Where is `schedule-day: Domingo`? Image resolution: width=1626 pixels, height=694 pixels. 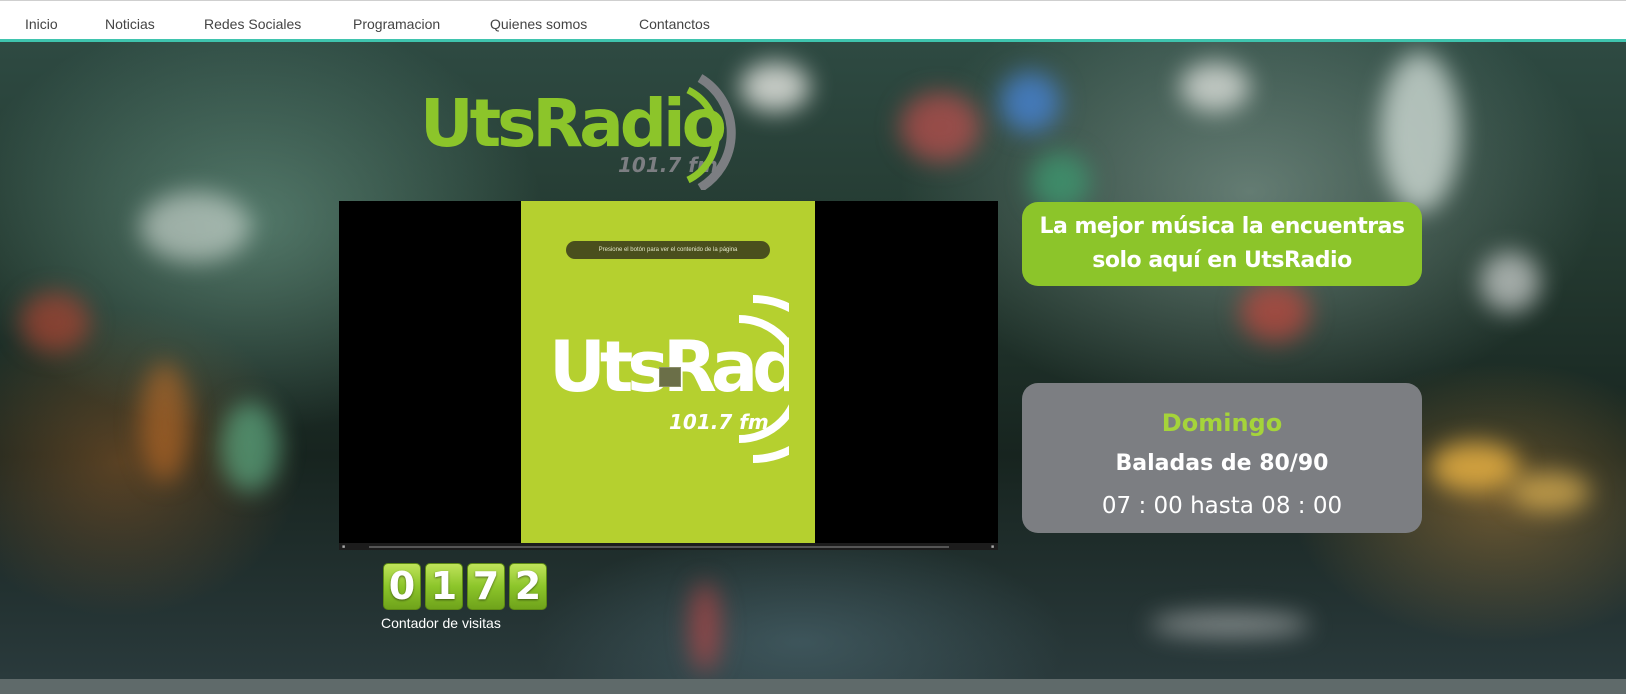
schedule-day: Domingo is located at coordinates (1222, 423).